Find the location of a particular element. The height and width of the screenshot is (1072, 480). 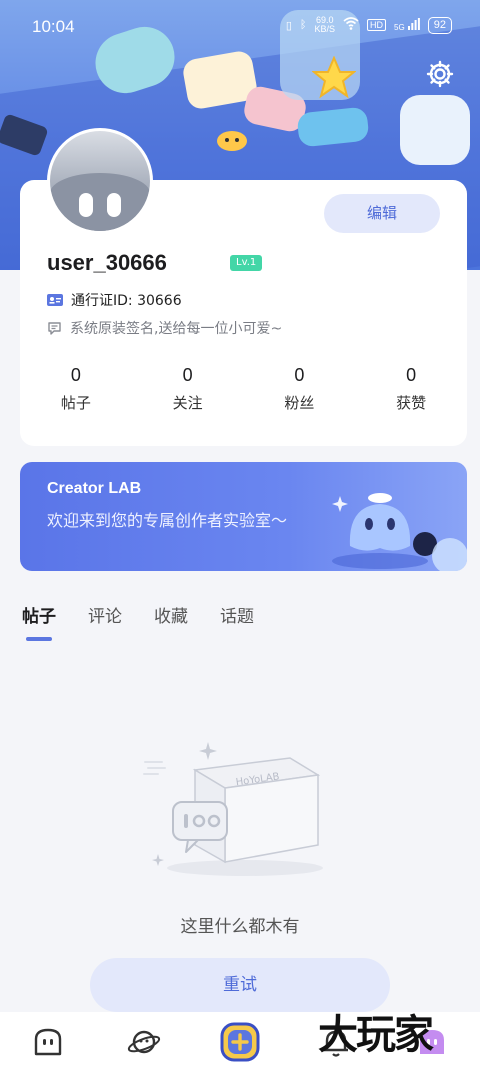

nav-create is located at coordinates (240, 1042).